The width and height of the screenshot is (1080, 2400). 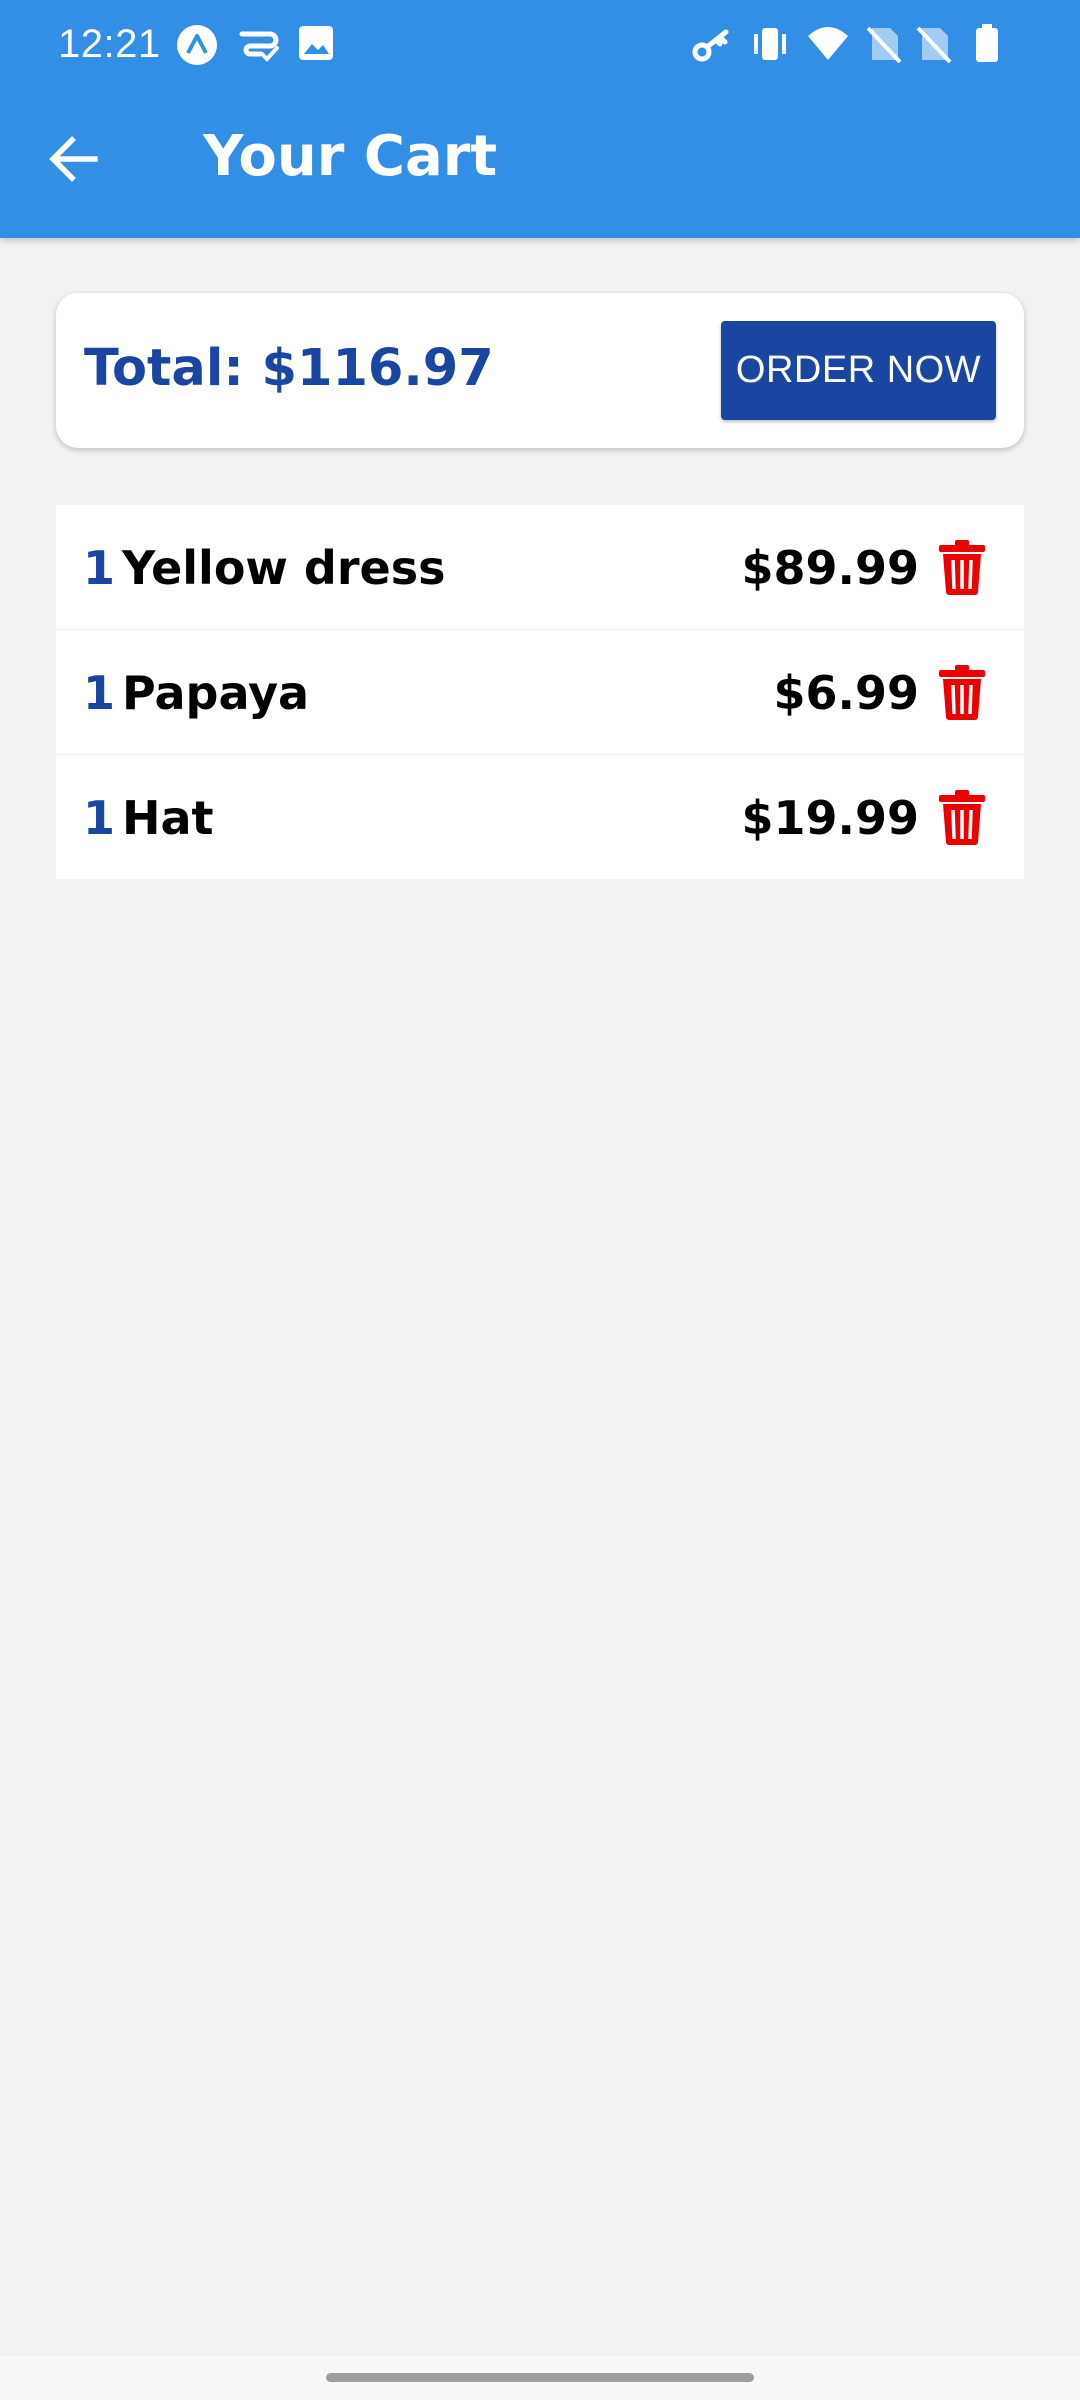 I want to click on arrow-back-icon, so click(x=73, y=159).